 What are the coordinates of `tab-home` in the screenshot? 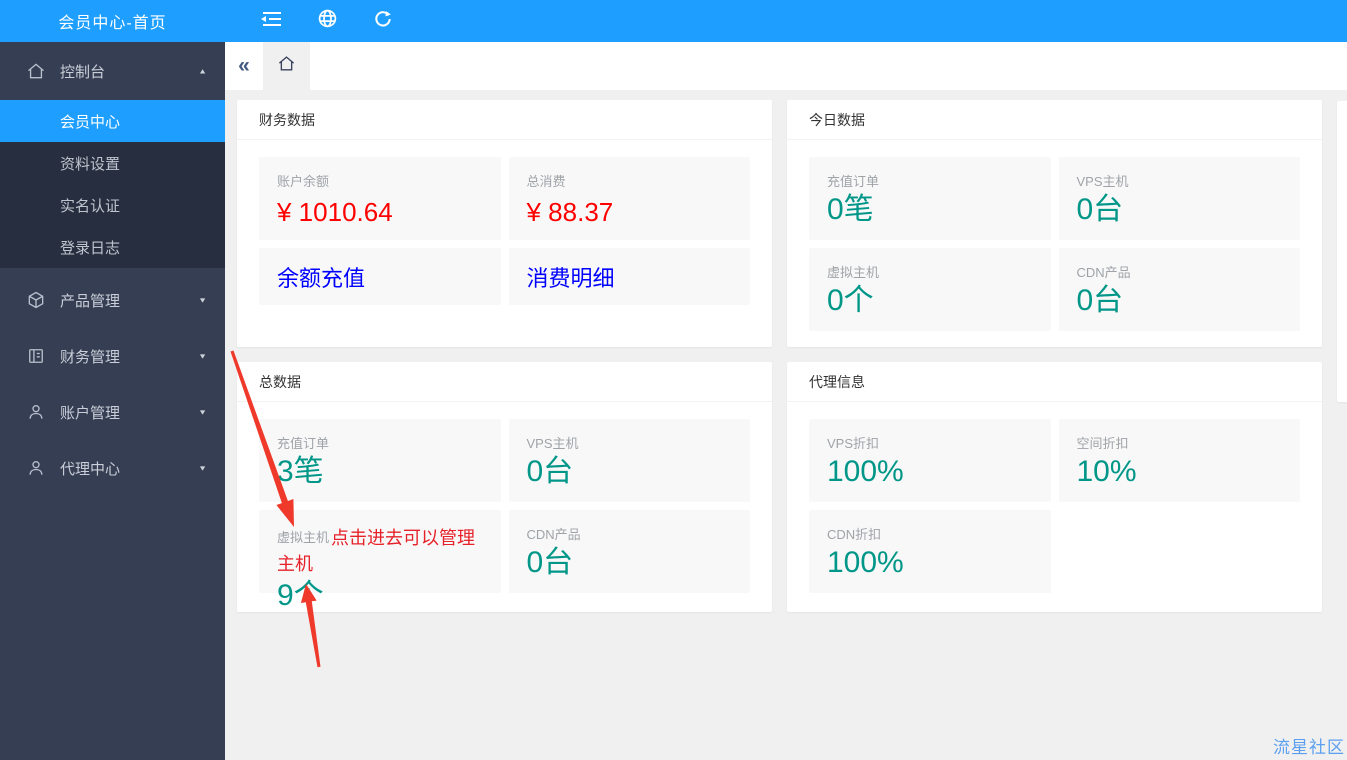 It's located at (286, 66).